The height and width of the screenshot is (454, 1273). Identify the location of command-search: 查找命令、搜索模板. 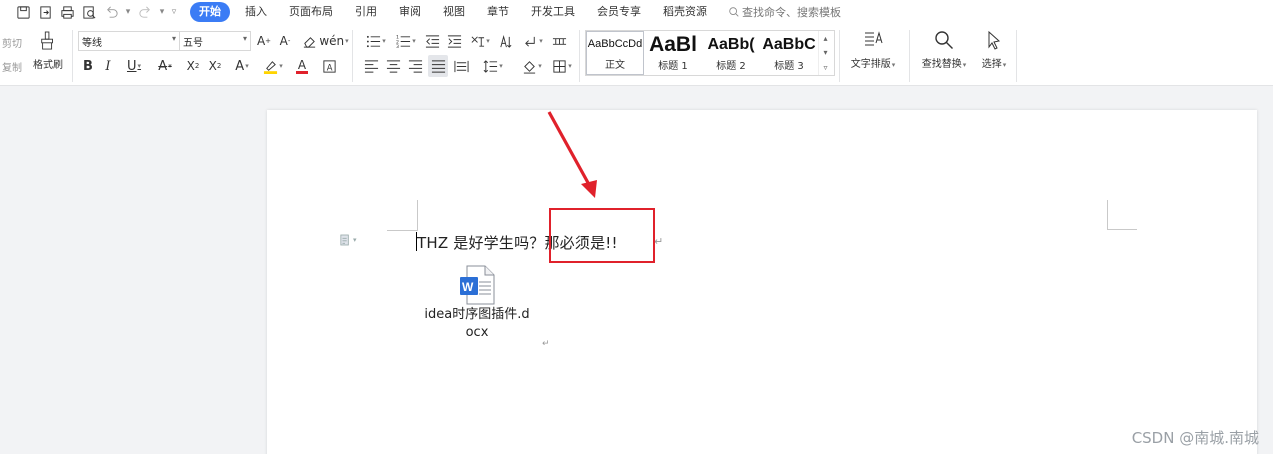
(784, 12).